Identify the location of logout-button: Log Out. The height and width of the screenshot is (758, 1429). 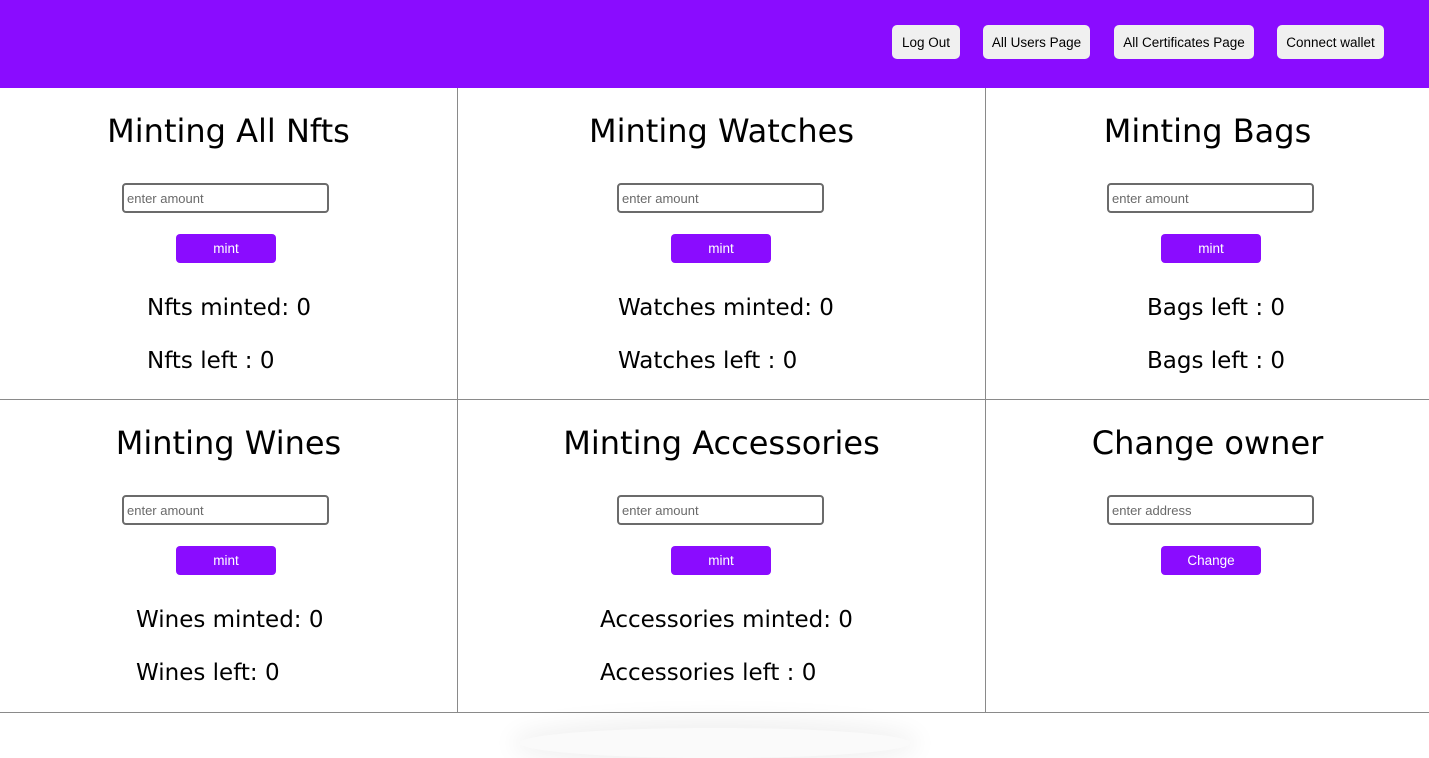
(926, 42).